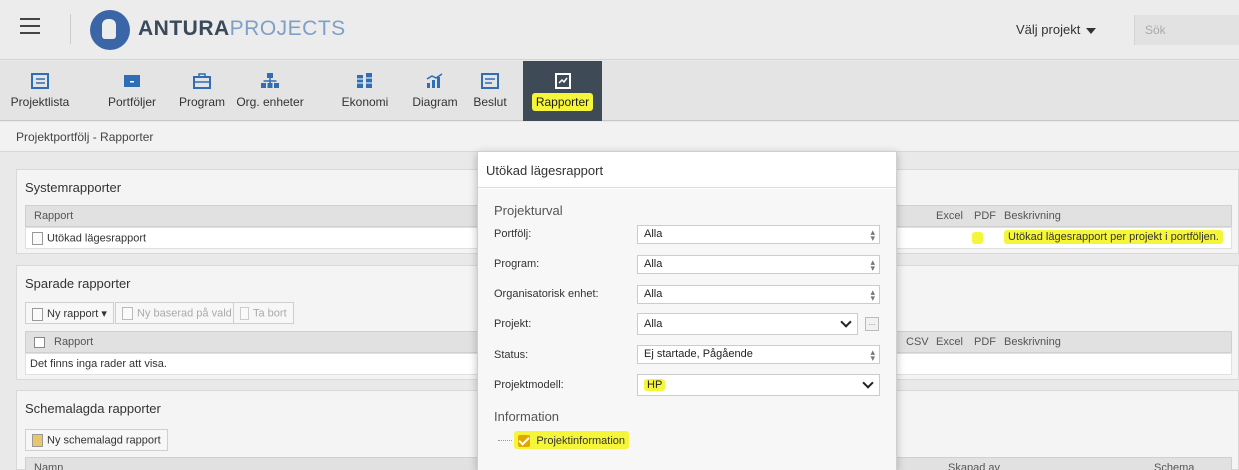 This screenshot has width=1239, height=470. Describe the element at coordinates (184, 28) in the screenshot. I see `logo-bold-text: ANTURA` at that location.